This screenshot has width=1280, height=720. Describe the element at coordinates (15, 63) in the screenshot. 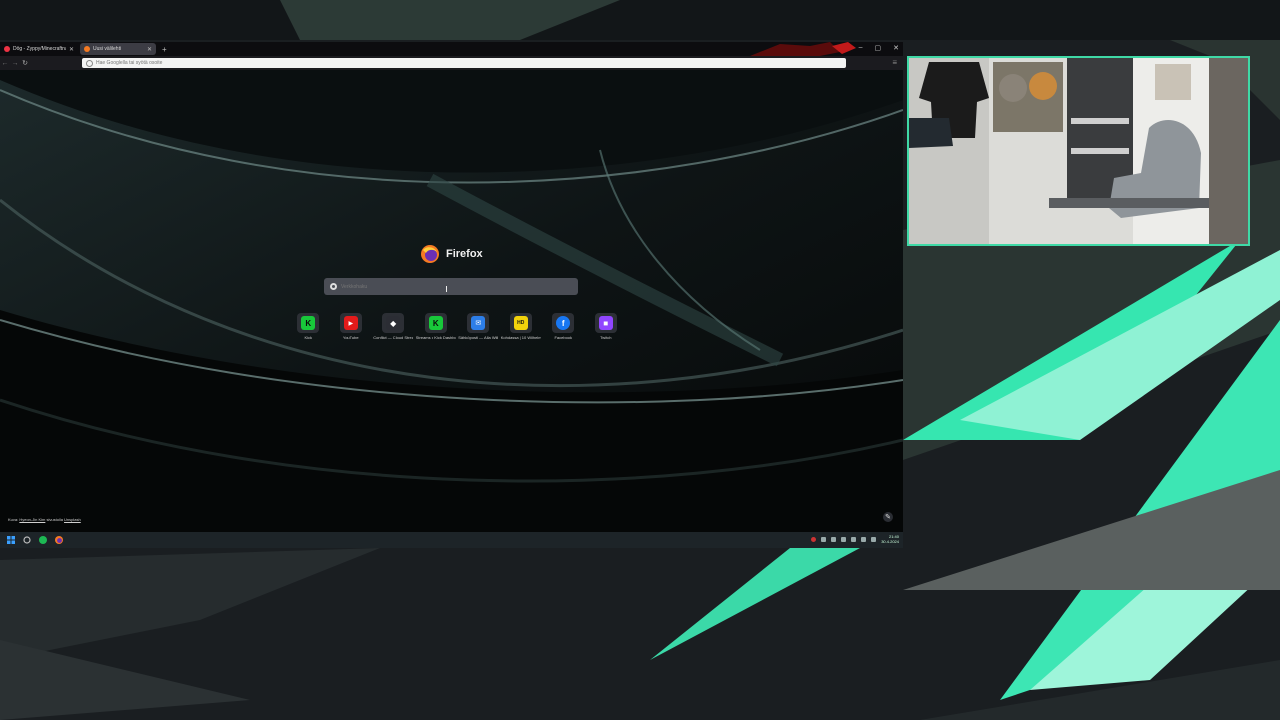

I see `forward-button: →` at that location.